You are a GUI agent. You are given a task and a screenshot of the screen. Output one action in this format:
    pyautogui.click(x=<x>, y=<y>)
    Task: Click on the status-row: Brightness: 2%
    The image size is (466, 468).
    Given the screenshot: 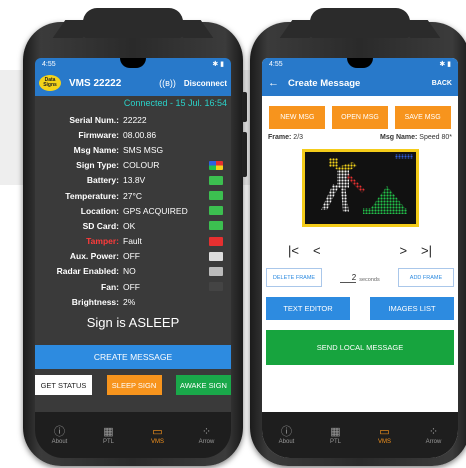 What is the action you would take?
    pyautogui.click(x=133, y=301)
    